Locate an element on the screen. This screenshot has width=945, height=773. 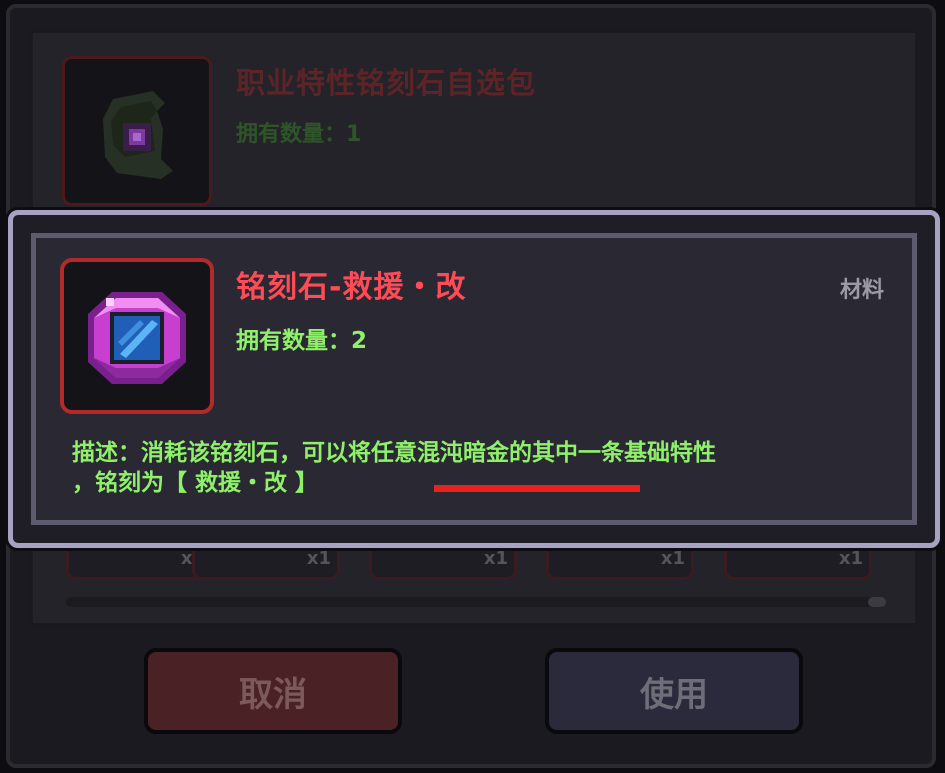
item-count: 拥有数量：2 is located at coordinates (302, 341).